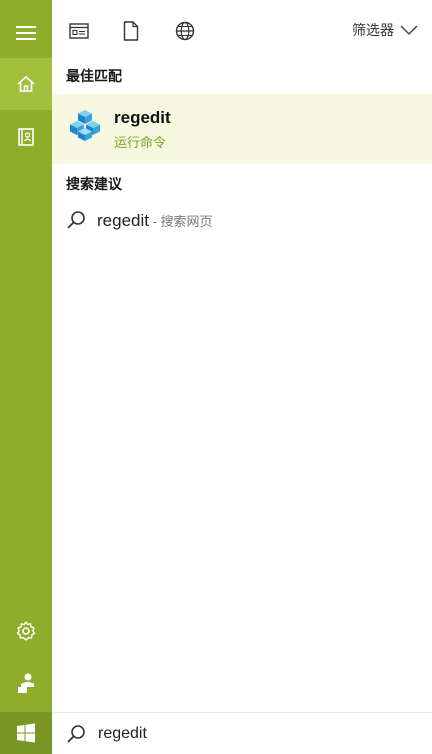 Image resolution: width=432 pixels, height=754 pixels. I want to click on search-box, so click(242, 733).